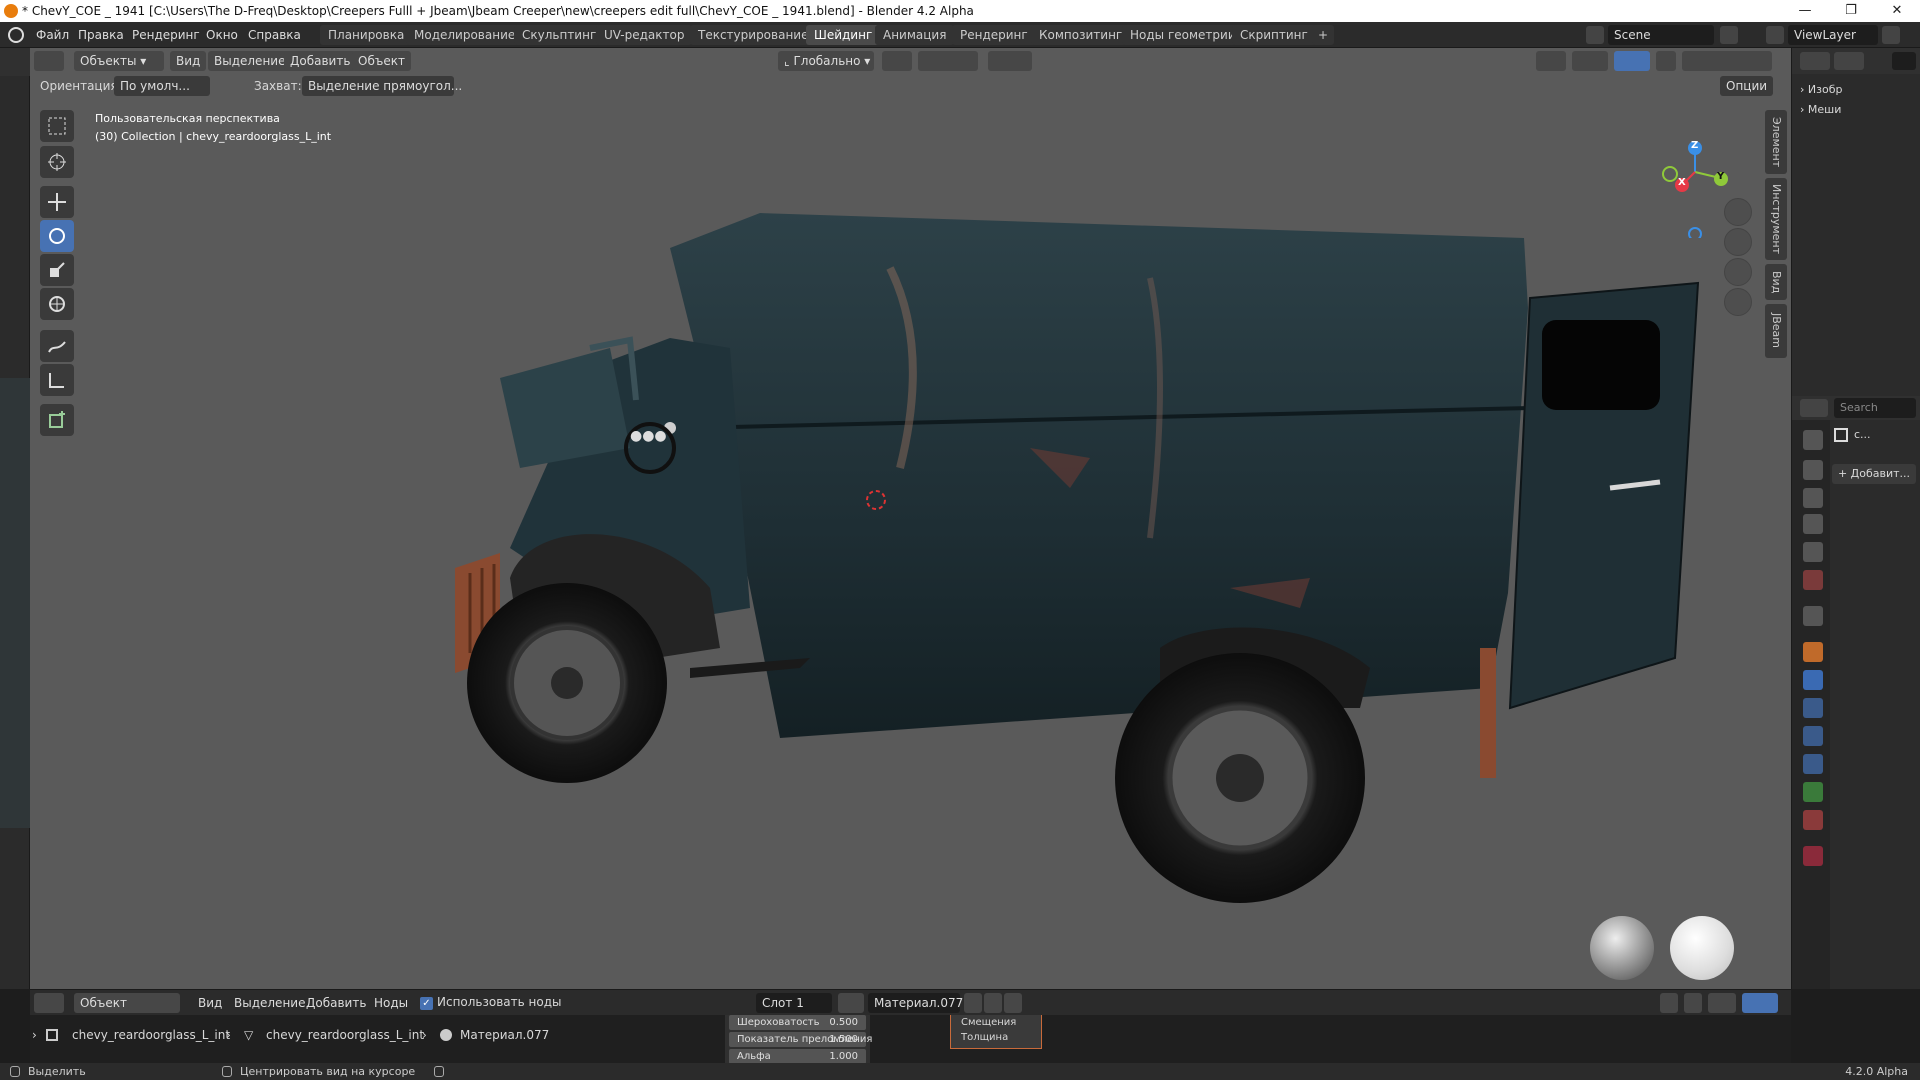 This screenshot has height=1080, width=1920. Describe the element at coordinates (1622, 948) in the screenshot. I see `hdri-chrome-sphere` at that location.